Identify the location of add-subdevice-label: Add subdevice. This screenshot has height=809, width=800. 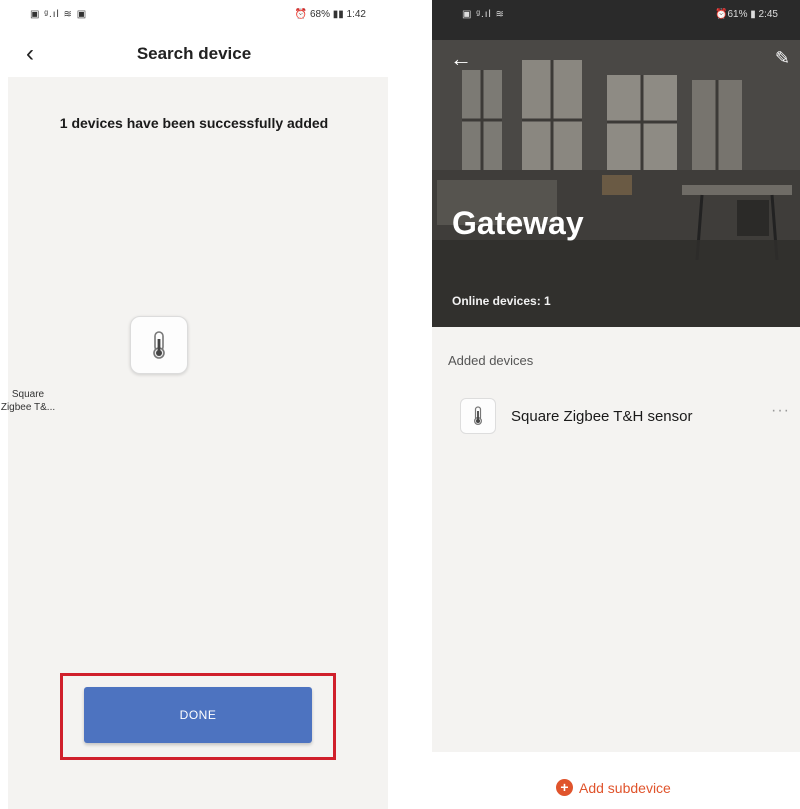
(625, 787).